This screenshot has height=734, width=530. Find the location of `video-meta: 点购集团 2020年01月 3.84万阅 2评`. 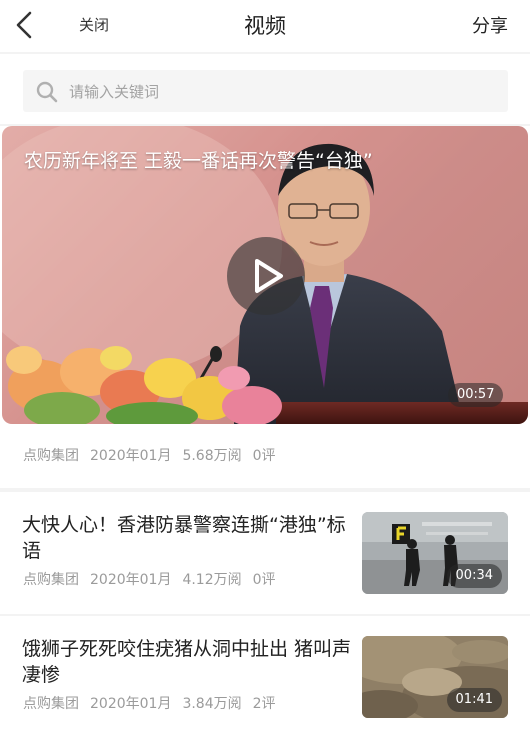

video-meta: 点购集团 2020年01月 3.84万阅 2评 is located at coordinates (155, 703).